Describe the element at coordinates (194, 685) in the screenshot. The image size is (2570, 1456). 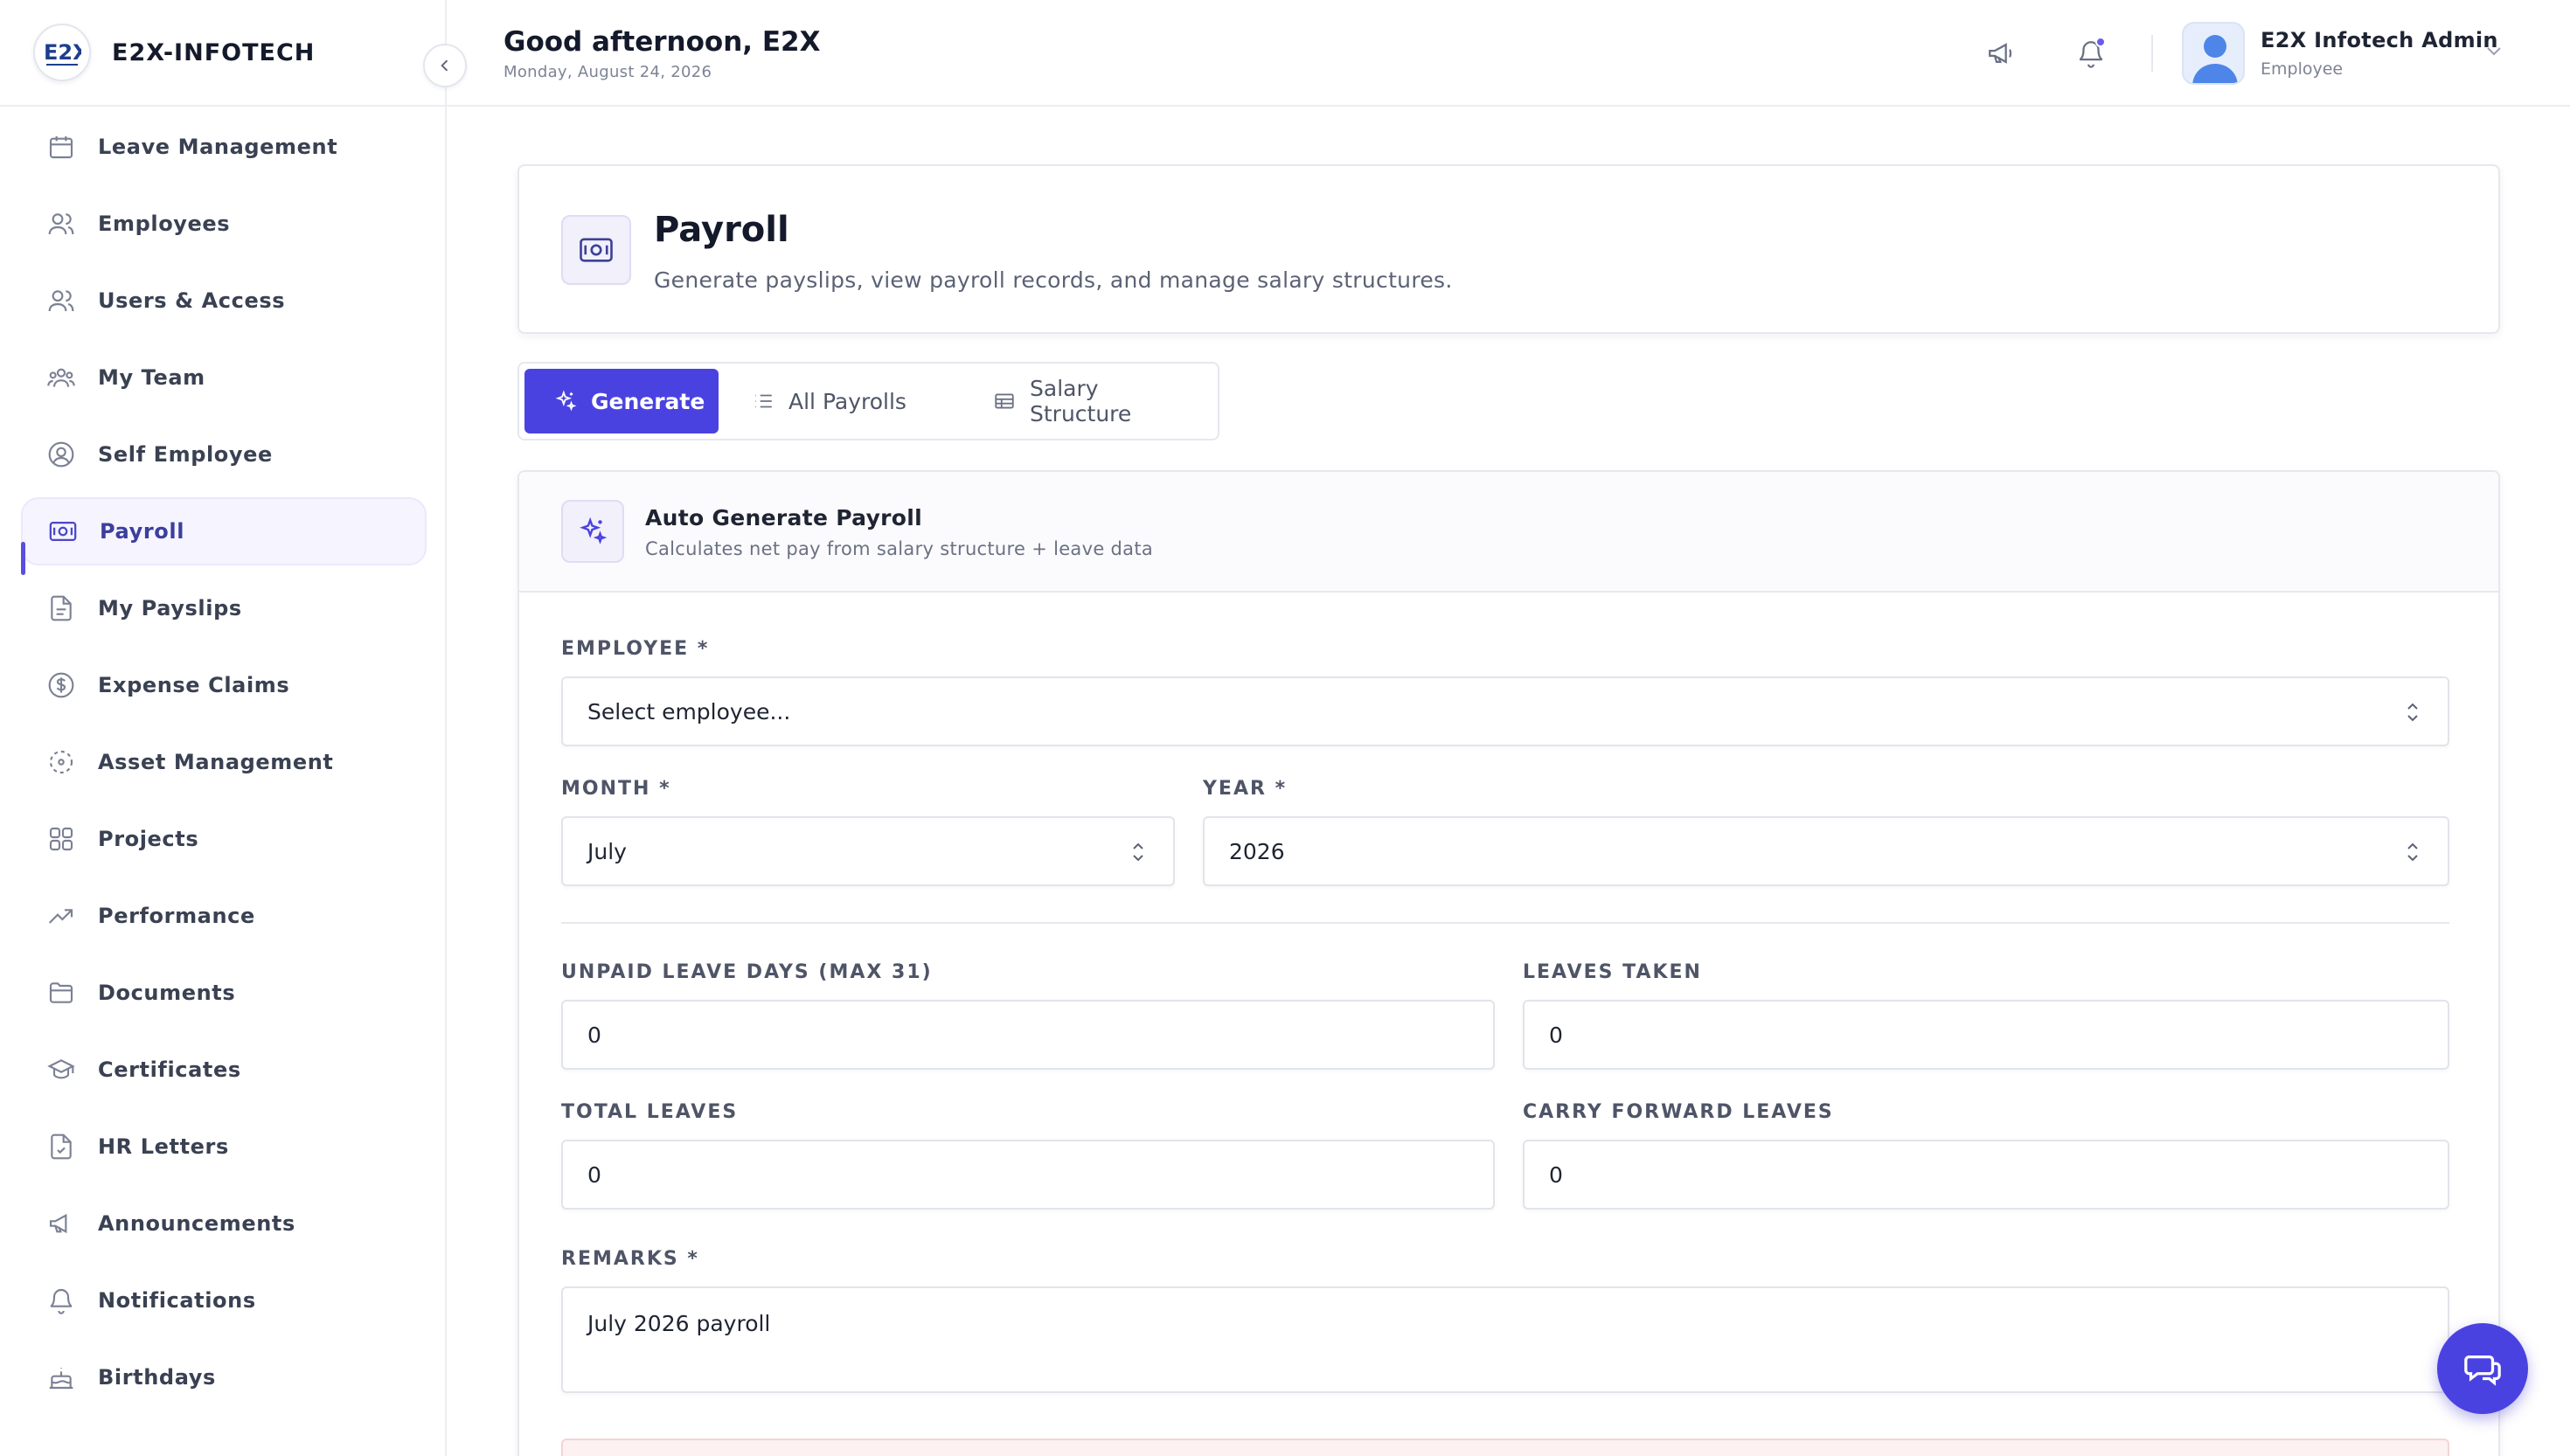
I see `sidebar-item-label: Expense Claims` at that location.